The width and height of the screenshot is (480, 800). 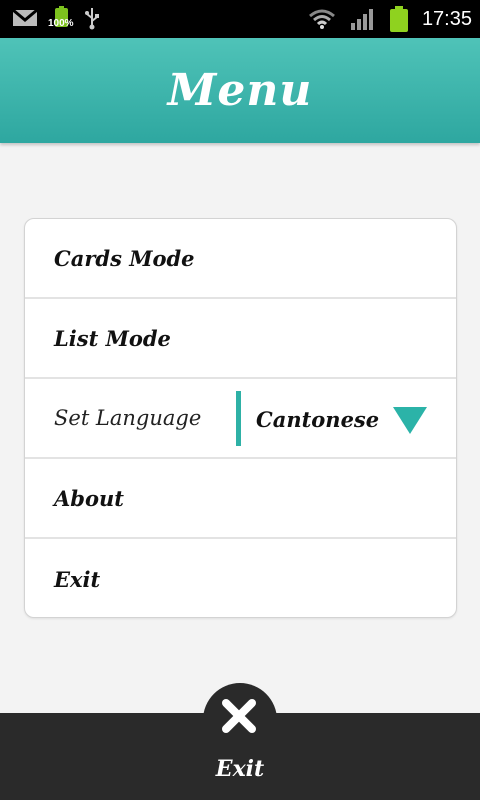 I want to click on menu-item-label: About, so click(x=89, y=498).